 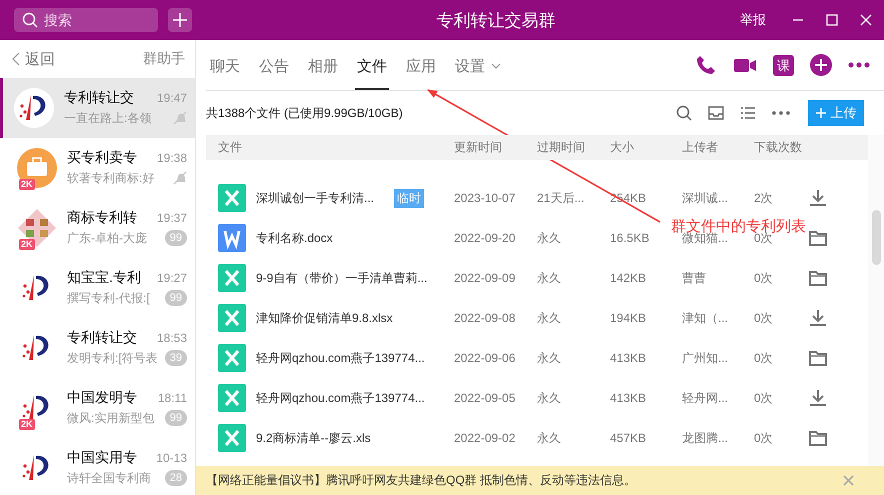 What do you see at coordinates (108, 298) in the screenshot?
I see `chat-preview: 撰写专利-代报:[` at bounding box center [108, 298].